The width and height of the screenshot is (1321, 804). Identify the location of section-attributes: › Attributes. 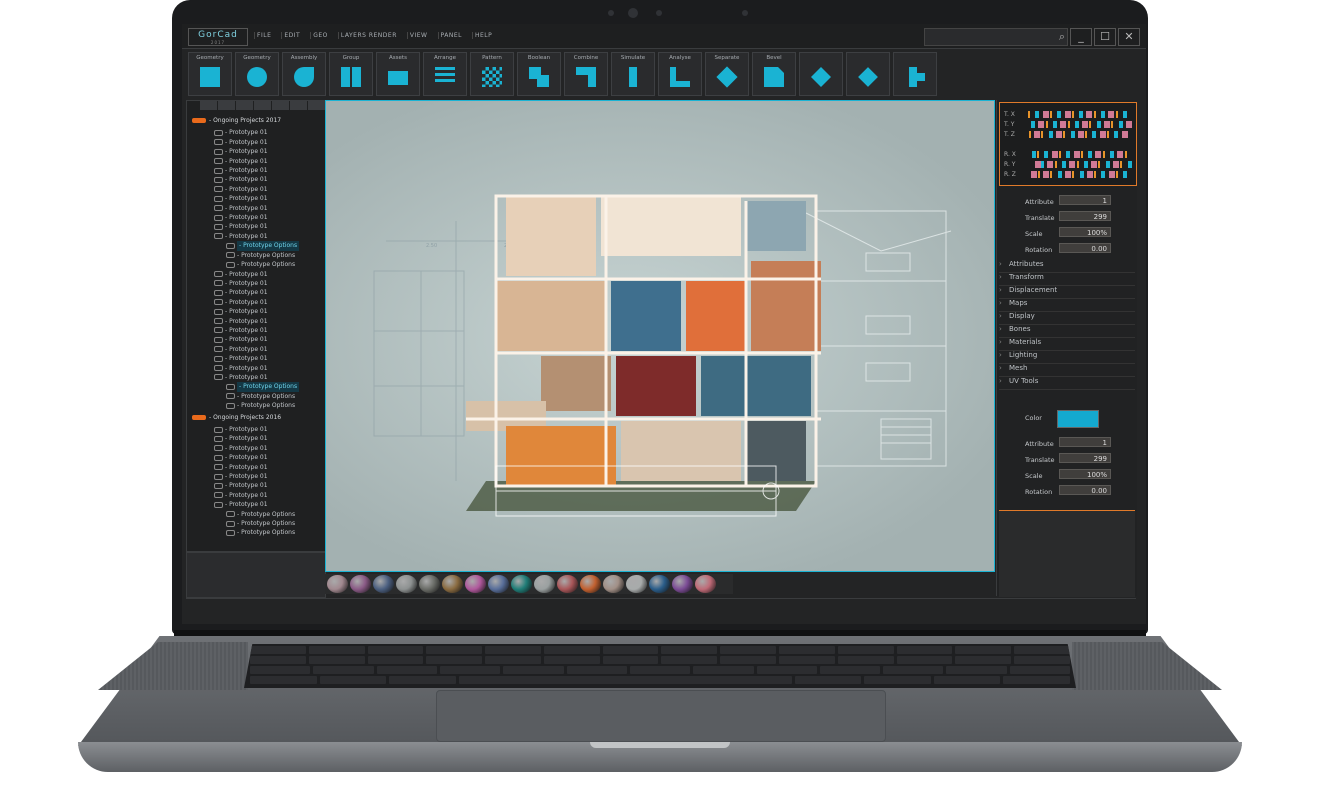
(1067, 266).